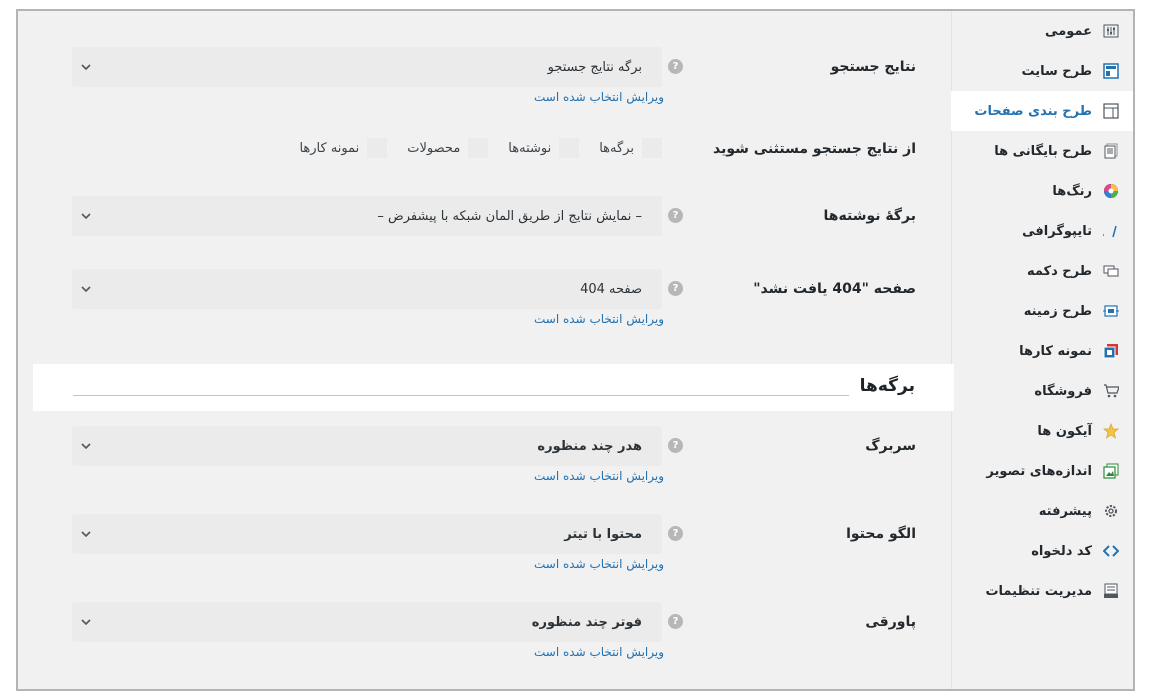 This screenshot has height=699, width=1150. I want to click on sidebar-item: فروشگاه, so click(1042, 391).